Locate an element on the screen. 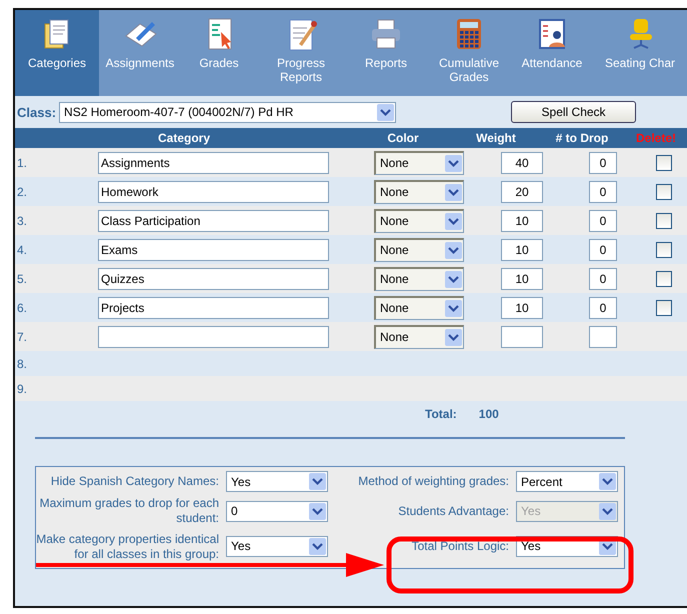 This screenshot has height=614, width=687. class-label: Class: is located at coordinates (36, 112).